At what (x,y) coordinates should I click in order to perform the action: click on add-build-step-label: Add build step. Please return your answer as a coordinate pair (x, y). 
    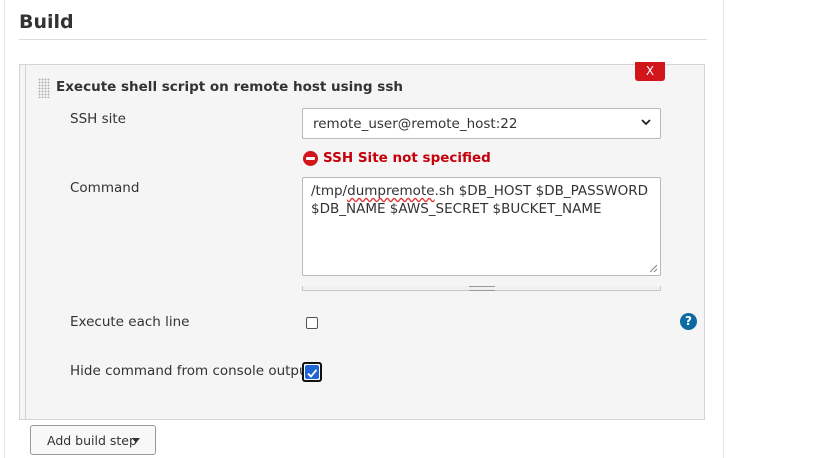
    Looking at the image, I should click on (92, 440).